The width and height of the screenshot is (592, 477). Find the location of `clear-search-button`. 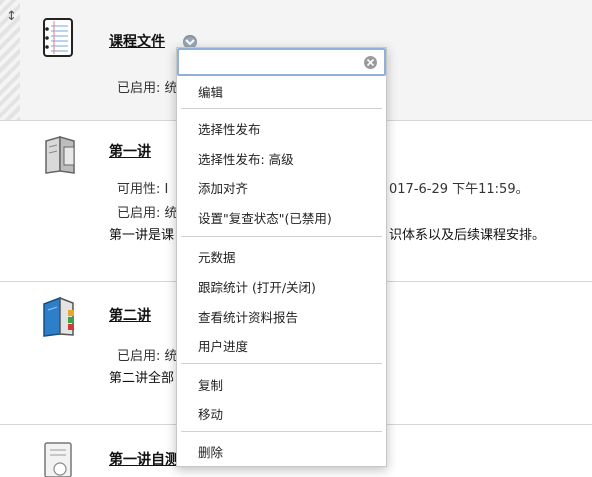

clear-search-button is located at coordinates (370, 62).